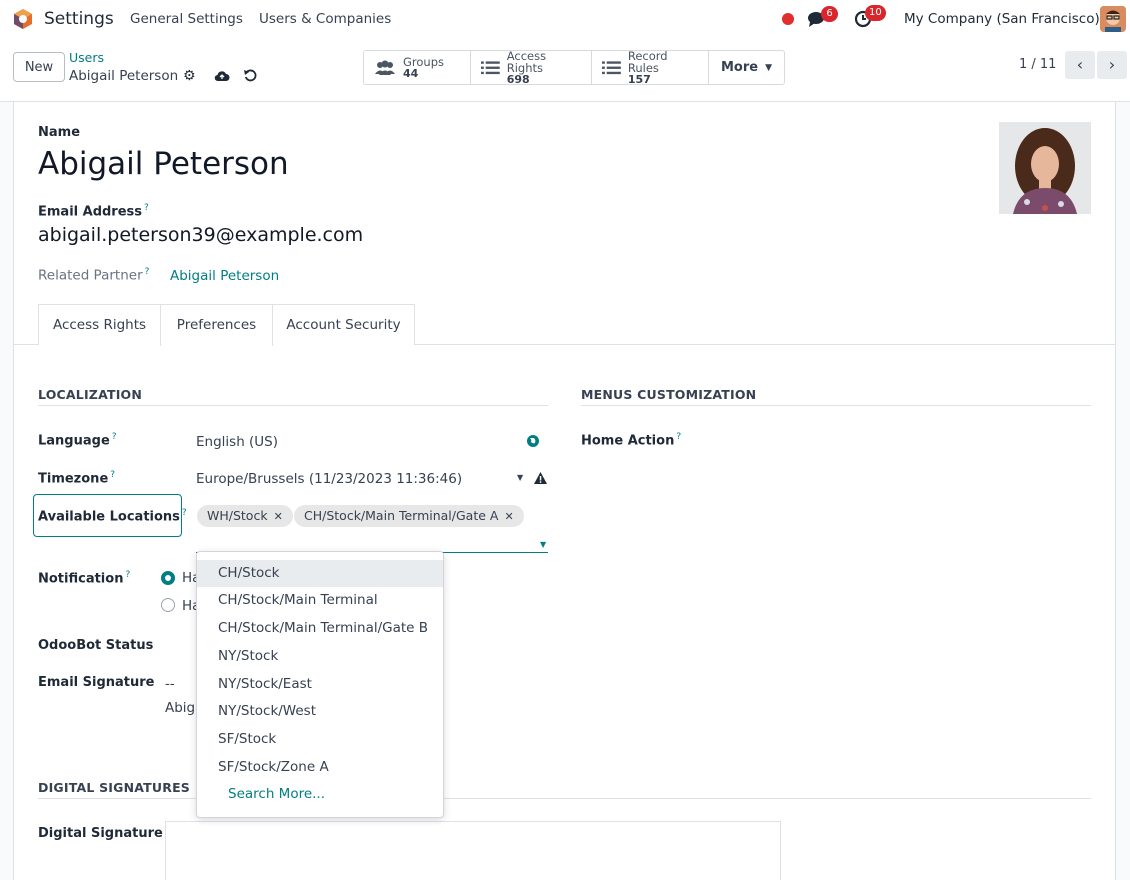 The height and width of the screenshot is (880, 1130). I want to click on language-select: English (US), so click(237, 442).